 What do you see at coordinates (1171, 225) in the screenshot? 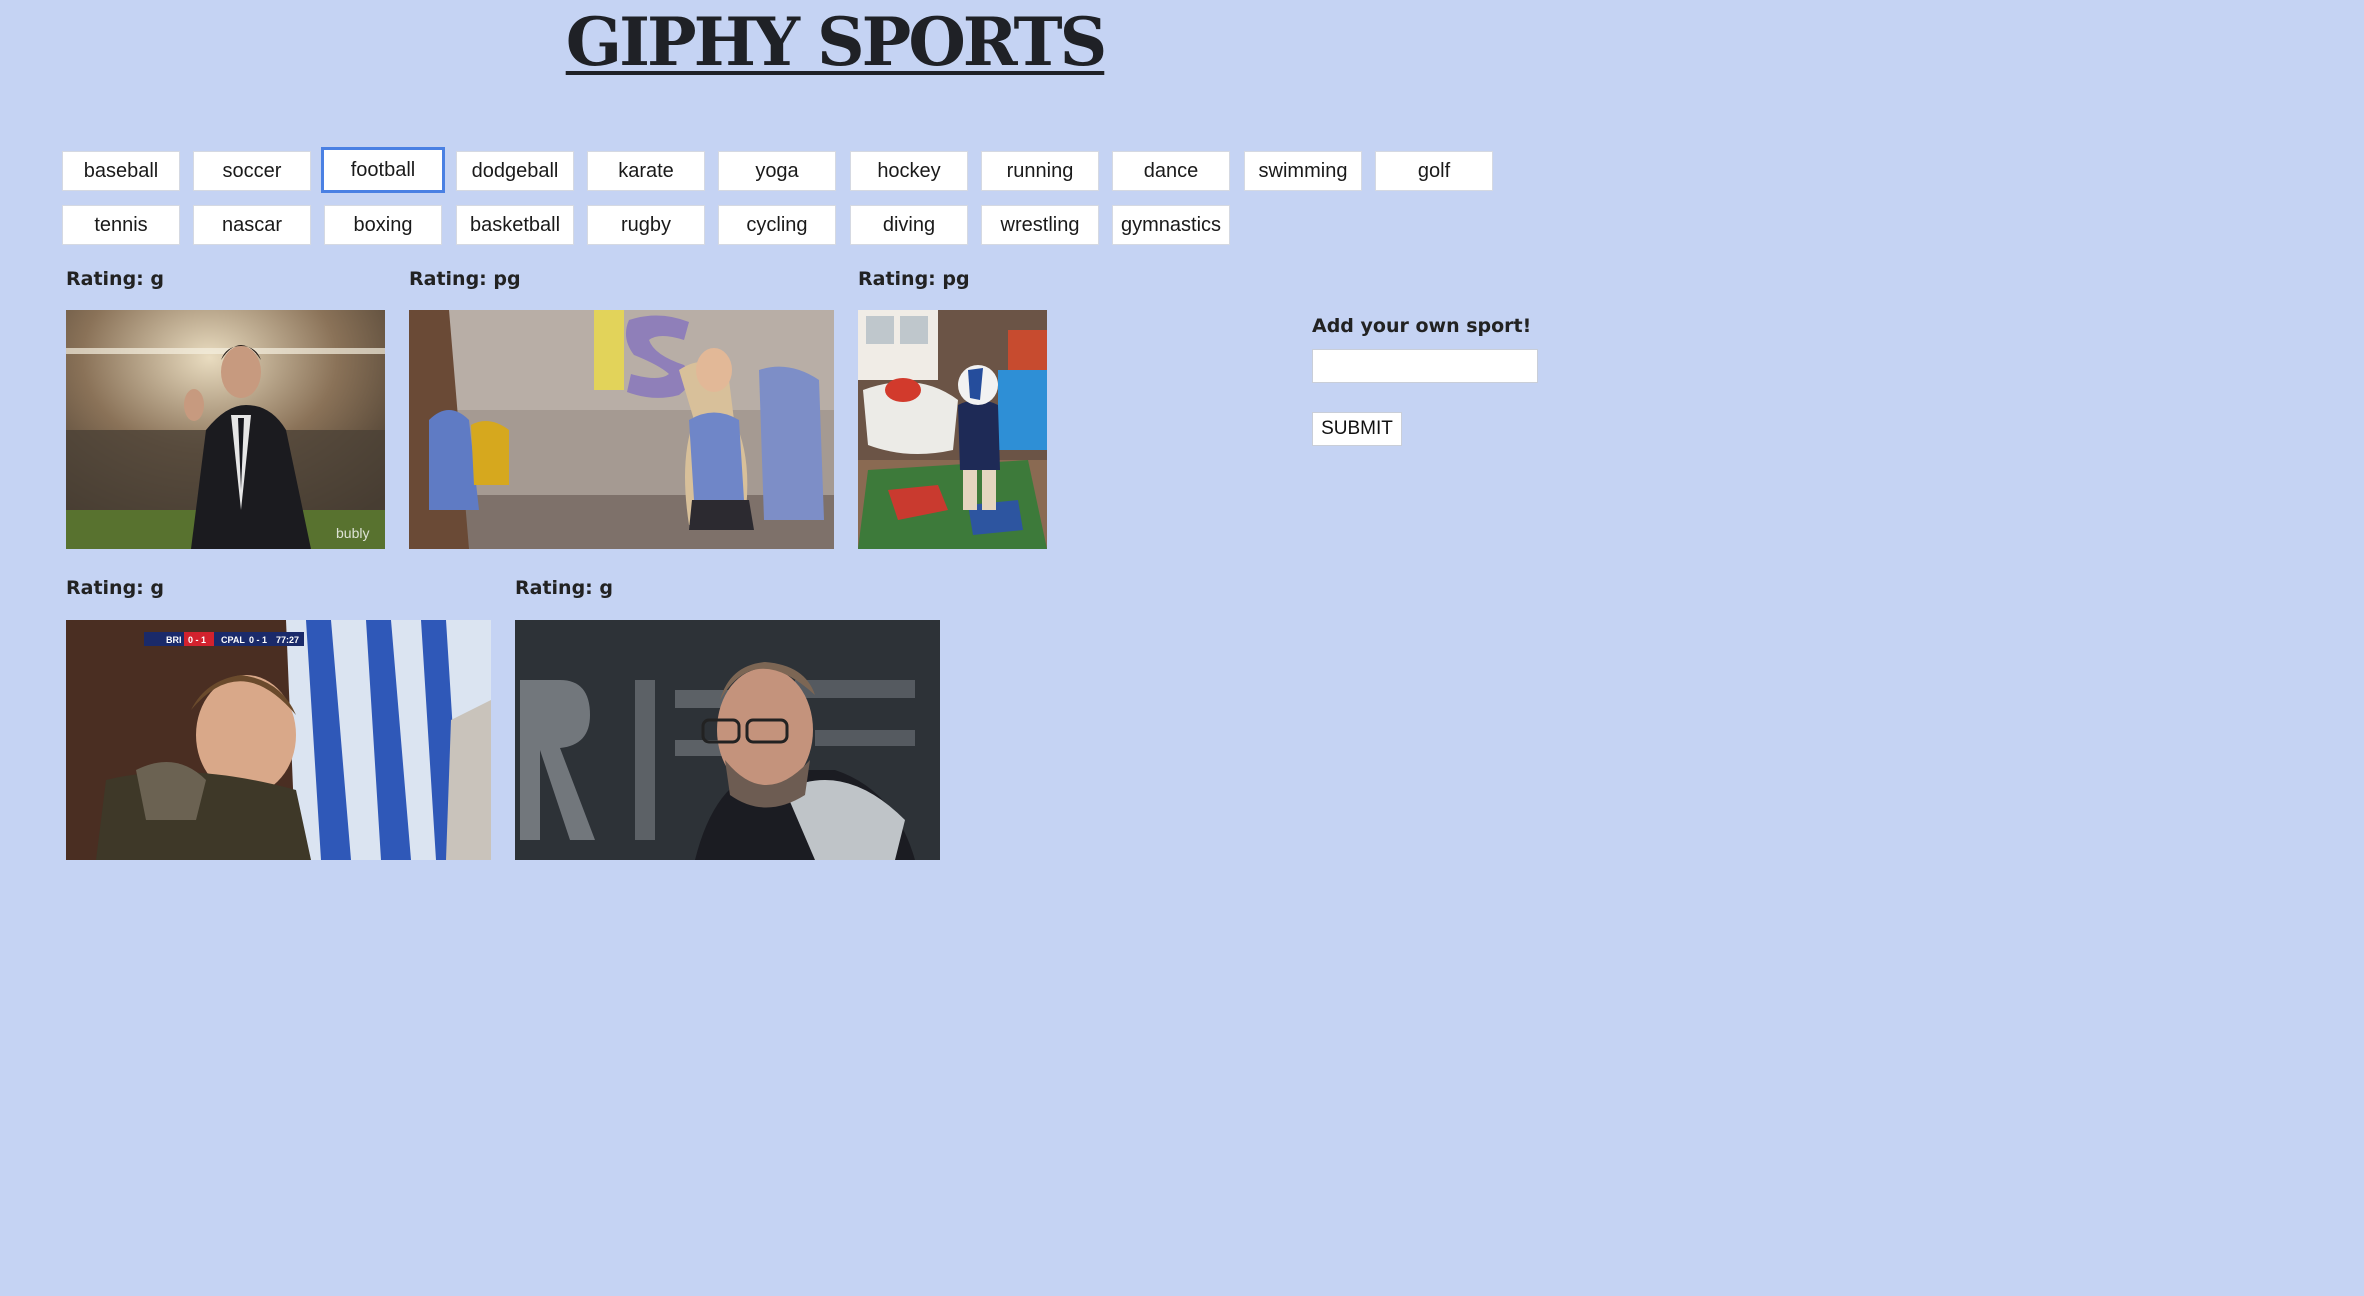
I see `sport-button-gymnastics: gymnastics` at bounding box center [1171, 225].